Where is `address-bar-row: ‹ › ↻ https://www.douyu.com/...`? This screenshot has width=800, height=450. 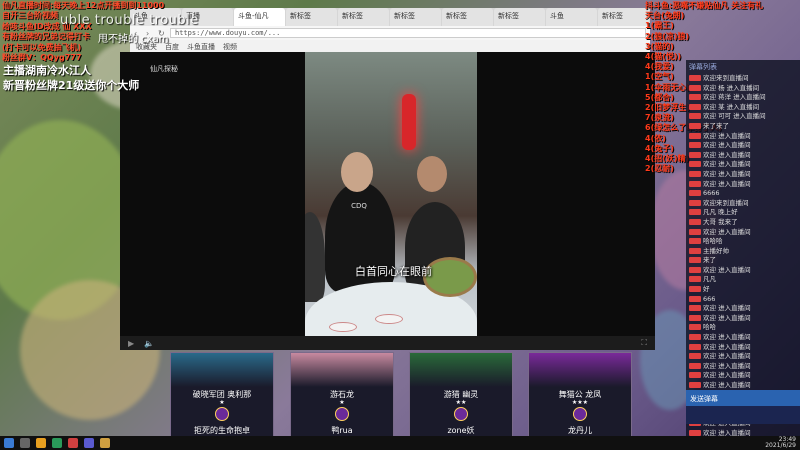 address-bar-row: ‹ › ↻ https://www.douyu.com/... is located at coordinates (390, 33).